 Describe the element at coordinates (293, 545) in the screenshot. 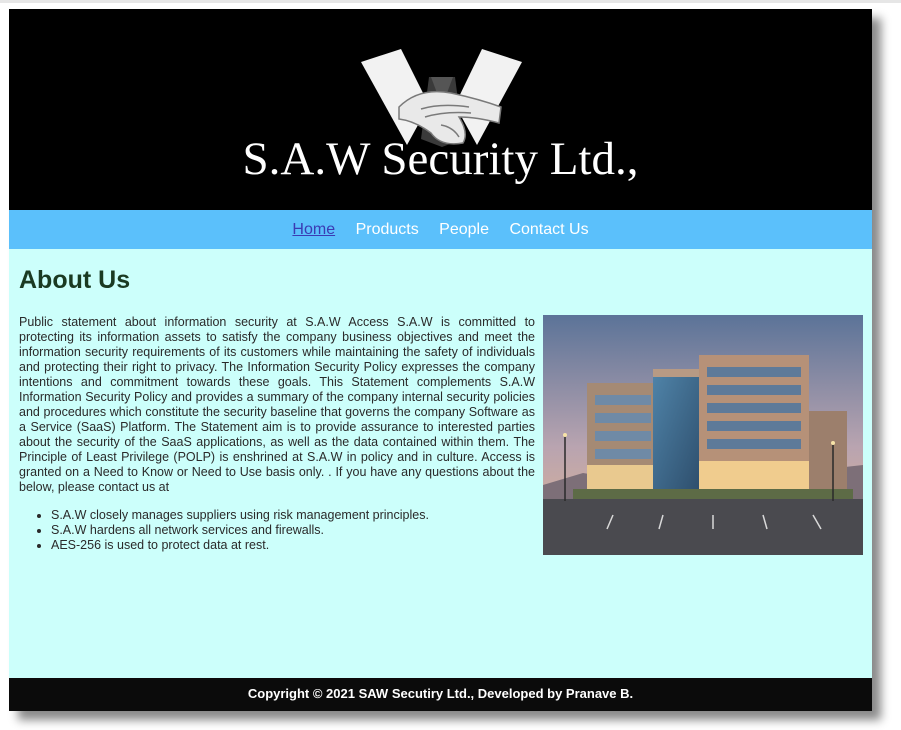

I see `list-item: AES-256 is used to protect data at rest.` at that location.